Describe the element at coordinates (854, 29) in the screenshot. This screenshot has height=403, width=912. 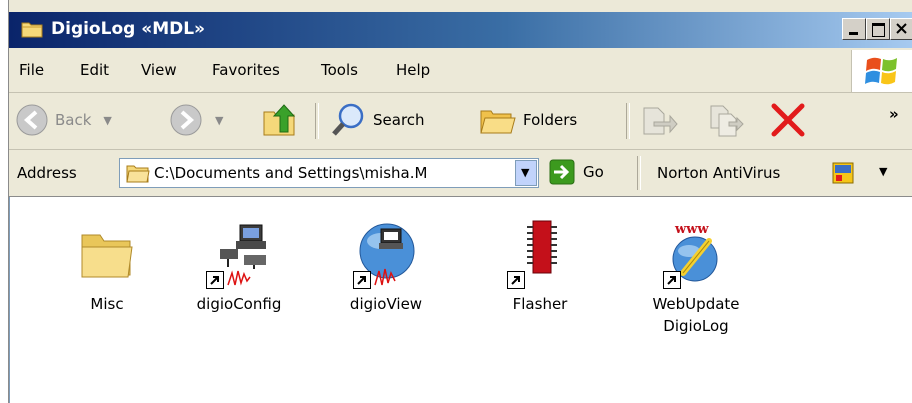
I see `minimize-button` at that location.